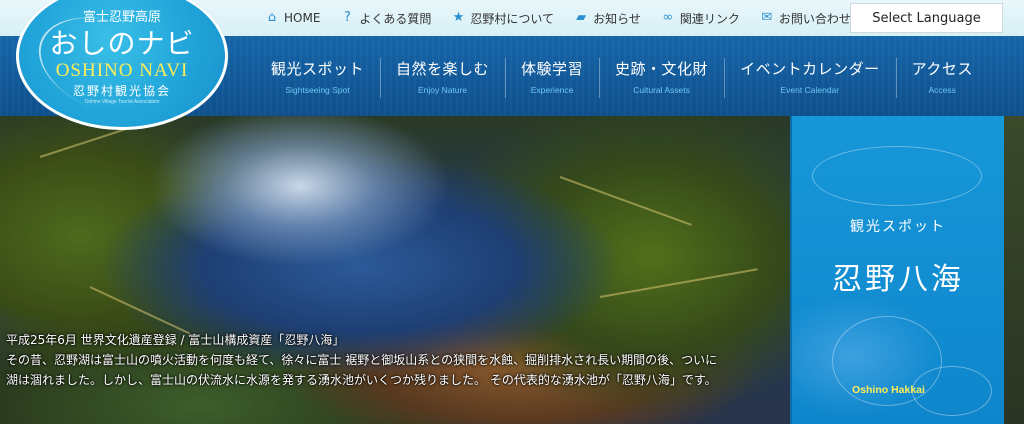  I want to click on star-icon: ★, so click(458, 17).